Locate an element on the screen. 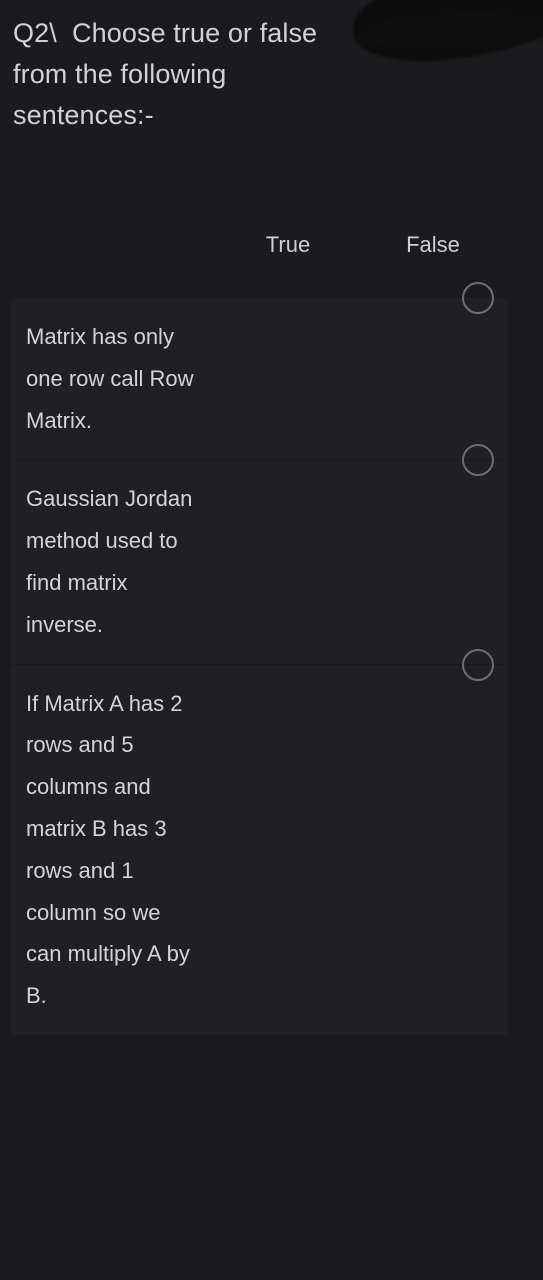  column-headers: True False is located at coordinates (271, 248).